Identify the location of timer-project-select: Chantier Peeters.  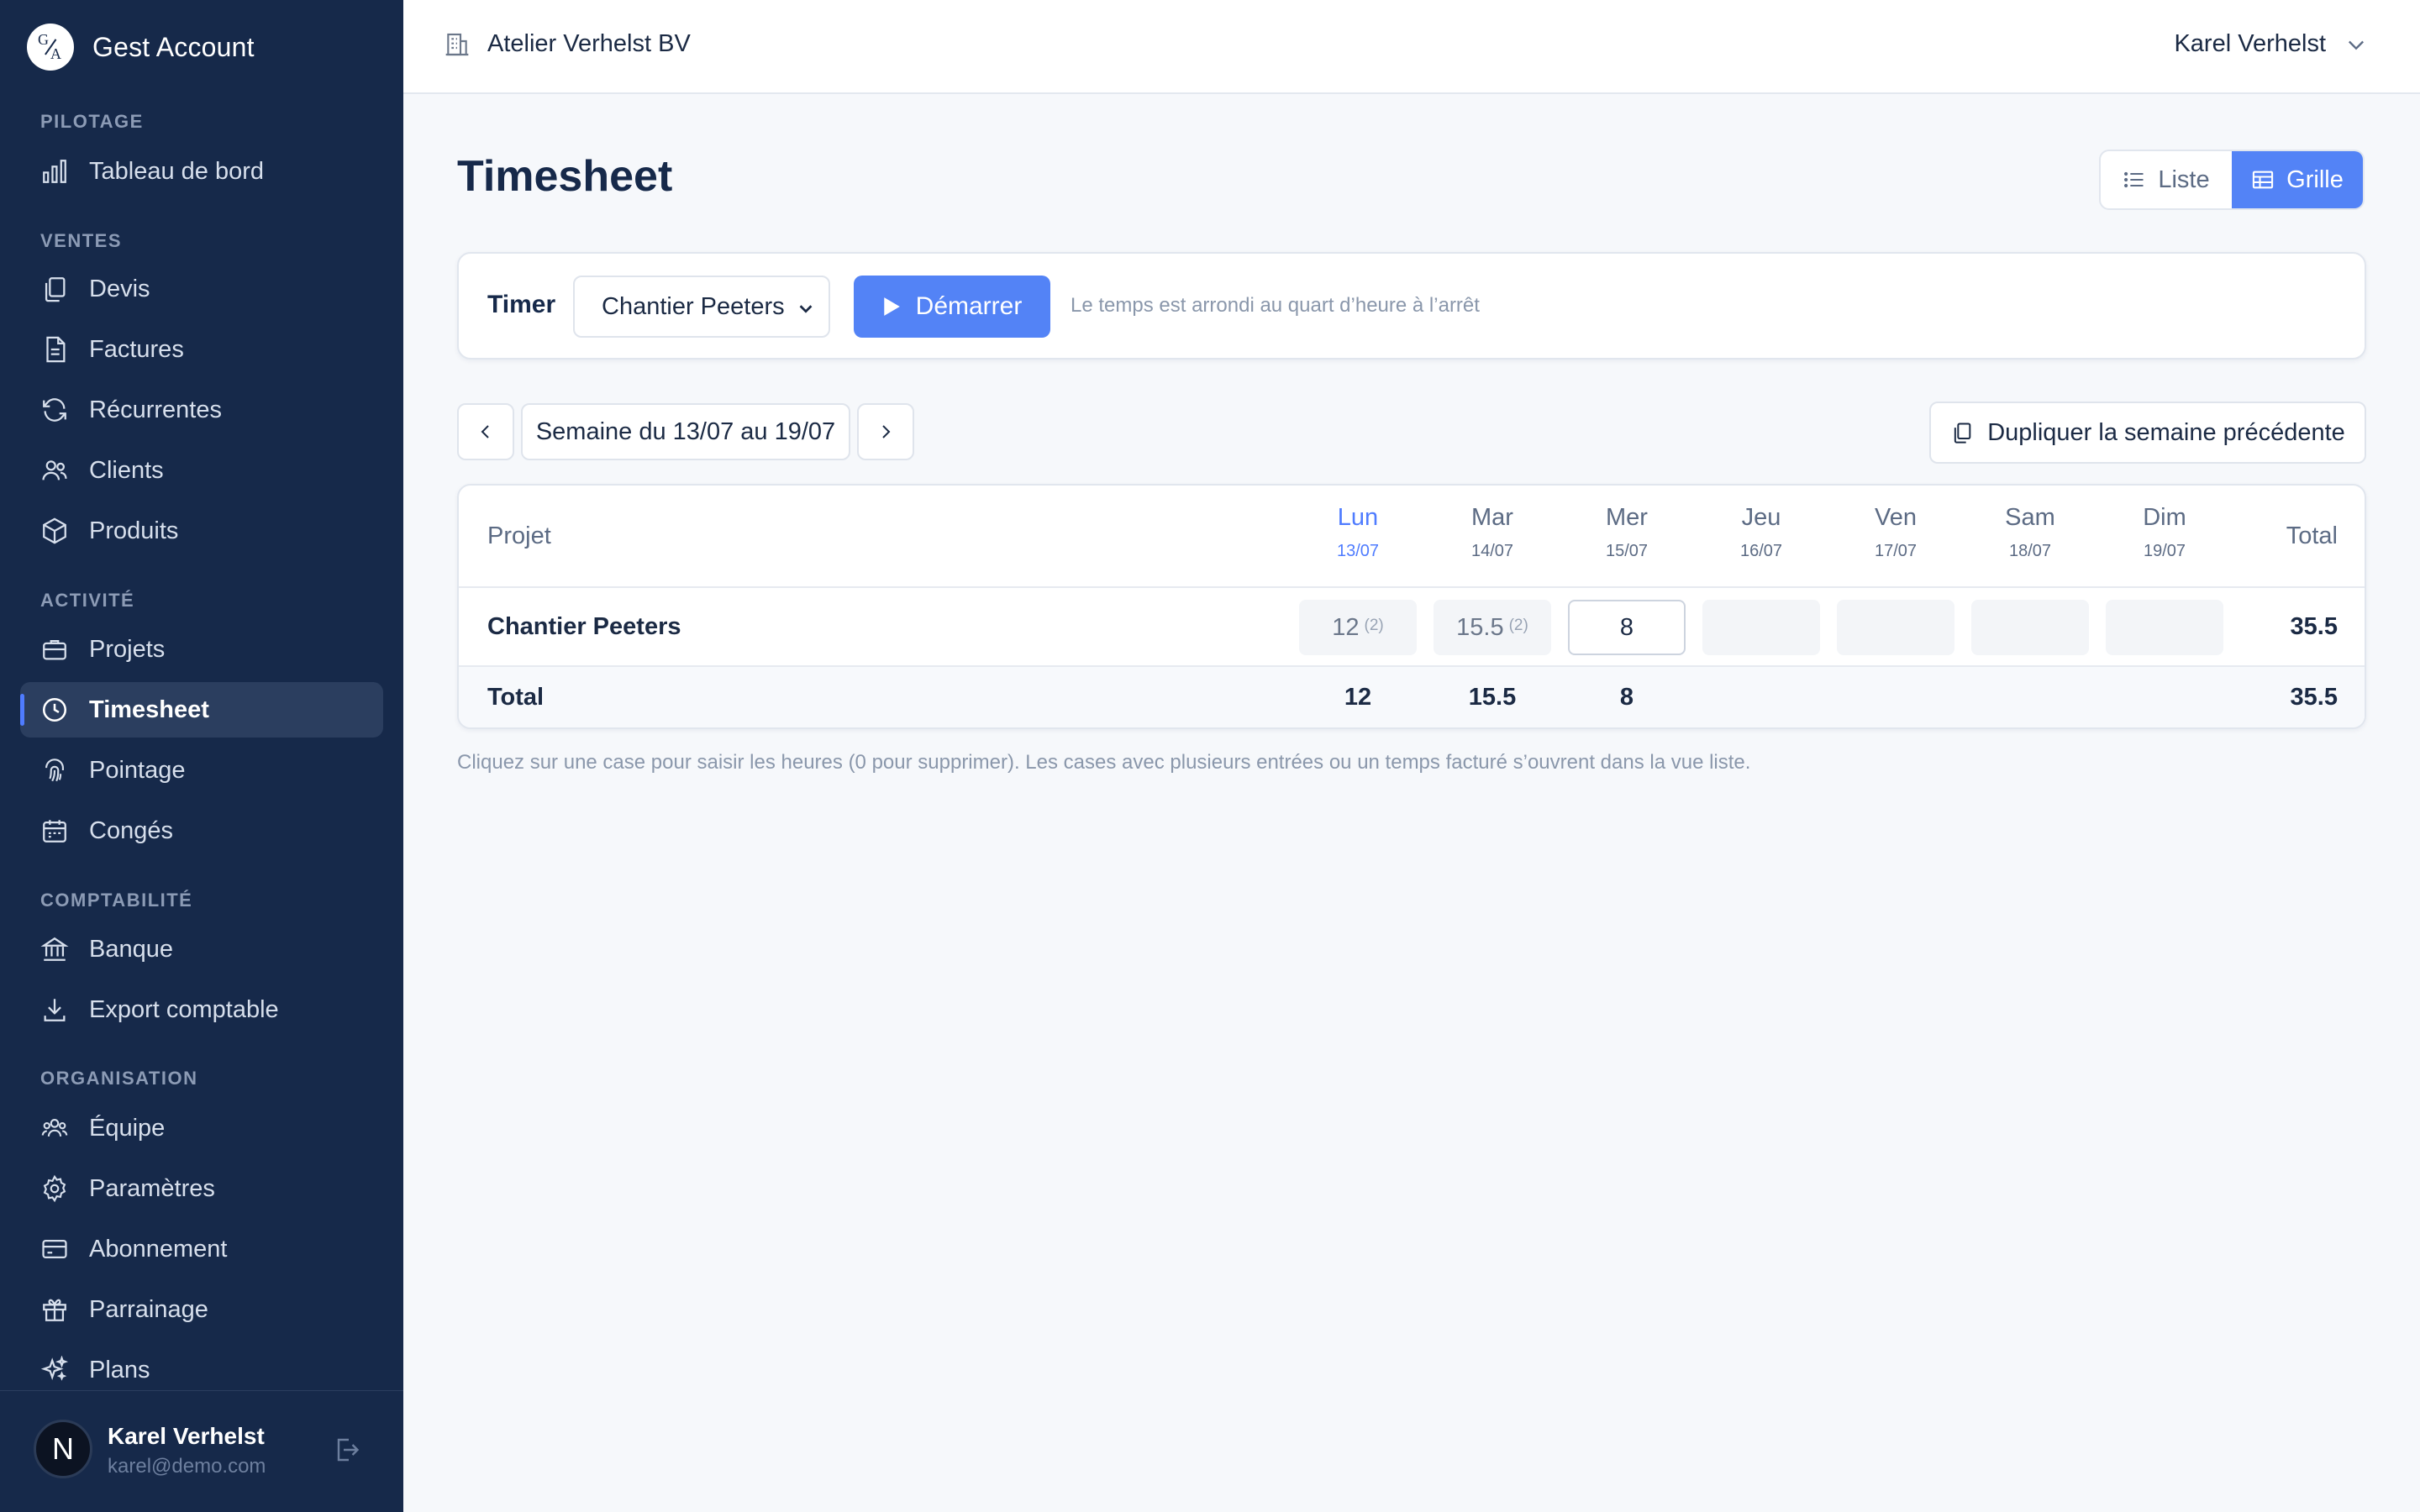
(702, 307).